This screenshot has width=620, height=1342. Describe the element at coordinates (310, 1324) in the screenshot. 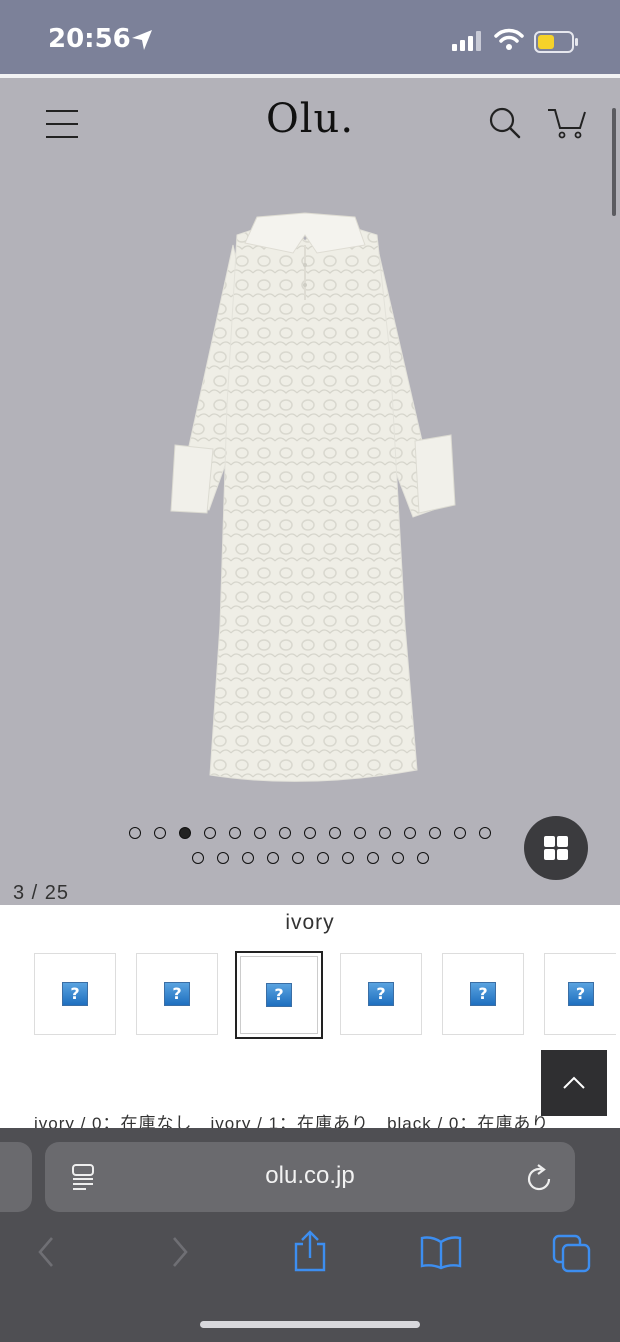

I see `home-indicator` at that location.